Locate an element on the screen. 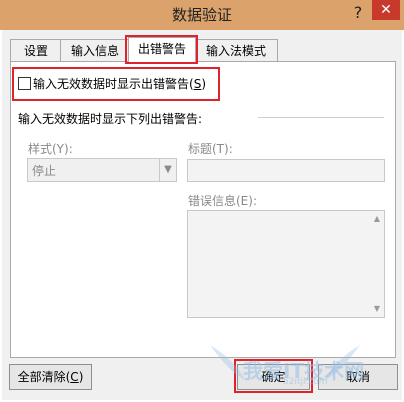 This screenshot has height=402, width=404. style-value: 停止 is located at coordinates (44, 171).